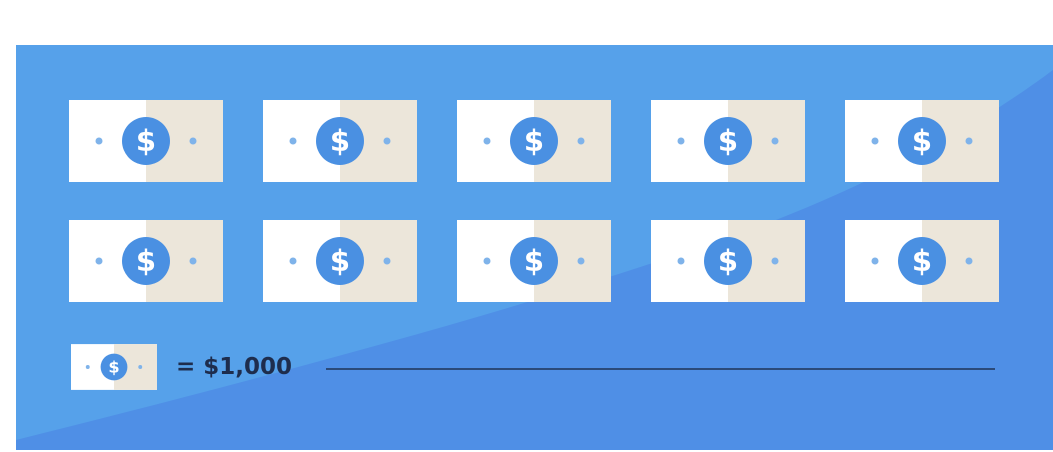 The height and width of the screenshot is (452, 1053). What do you see at coordinates (140, 367) in the screenshot?
I see `bill-dot-right` at bounding box center [140, 367].